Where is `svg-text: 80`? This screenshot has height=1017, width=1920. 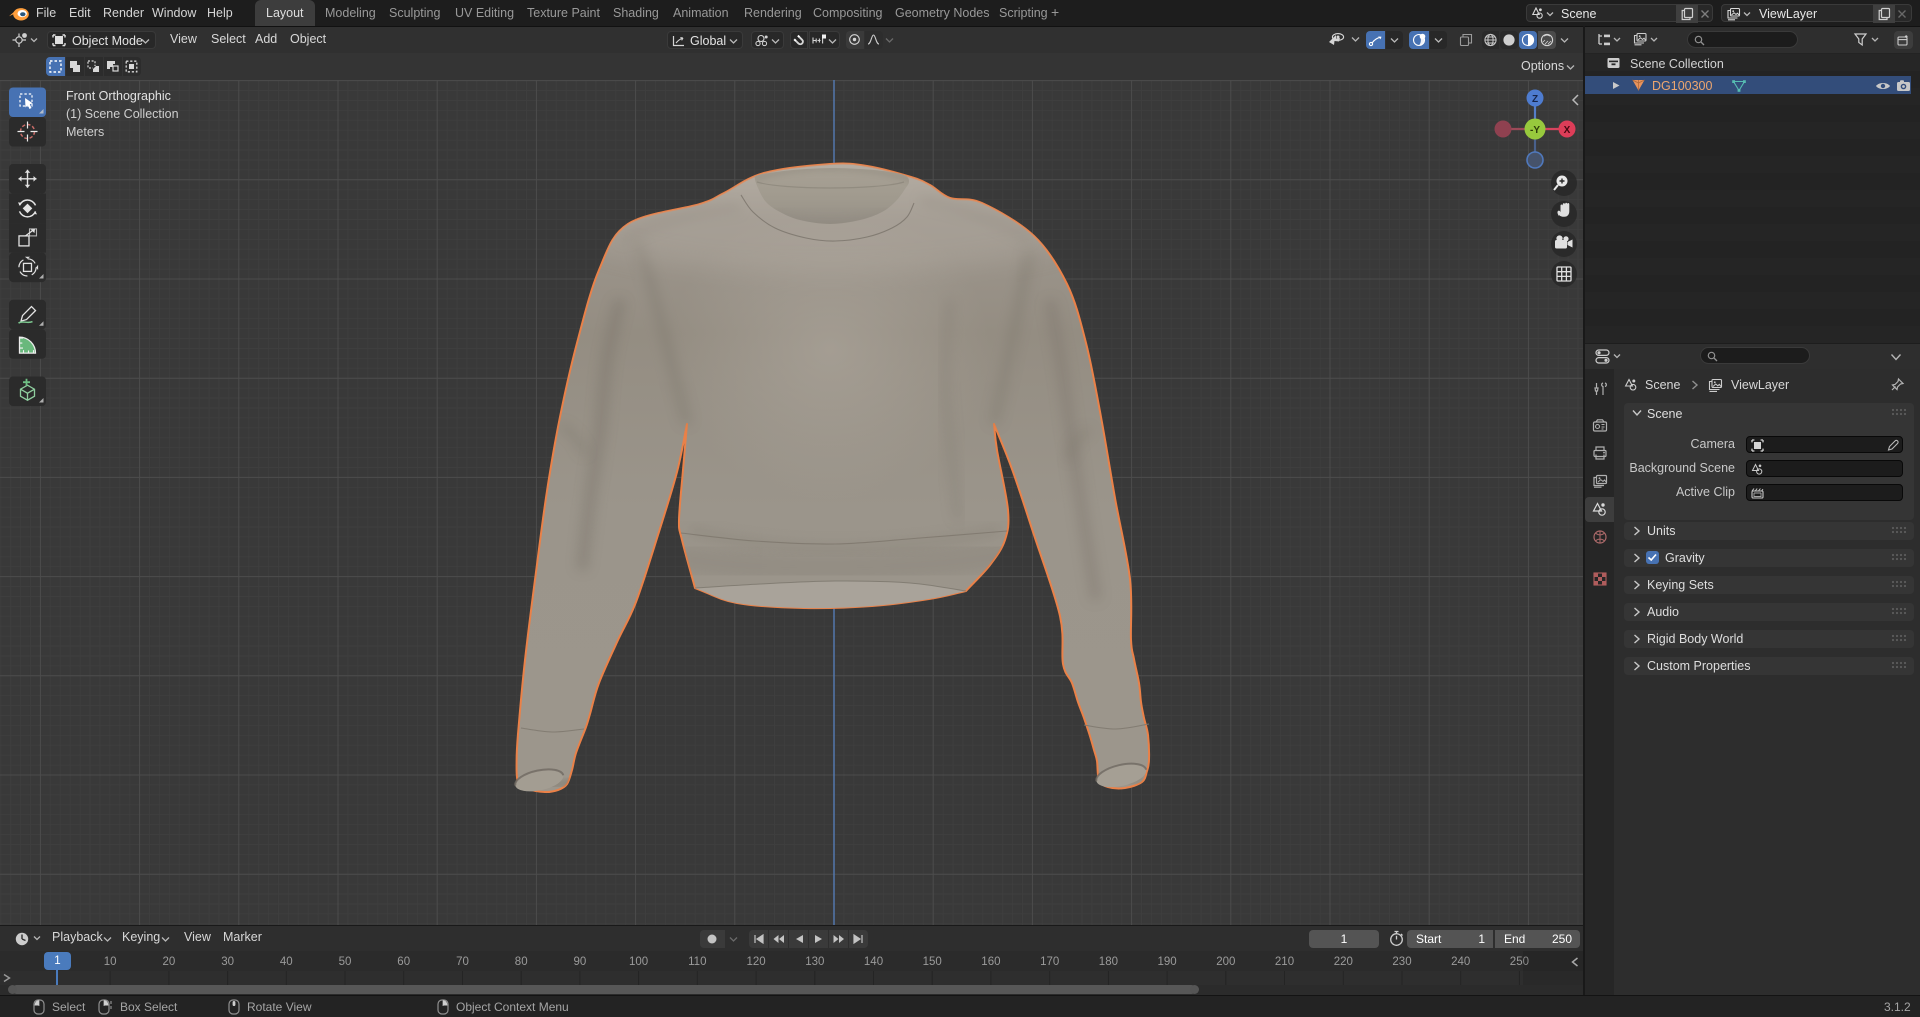
svg-text: 80 is located at coordinates (521, 962).